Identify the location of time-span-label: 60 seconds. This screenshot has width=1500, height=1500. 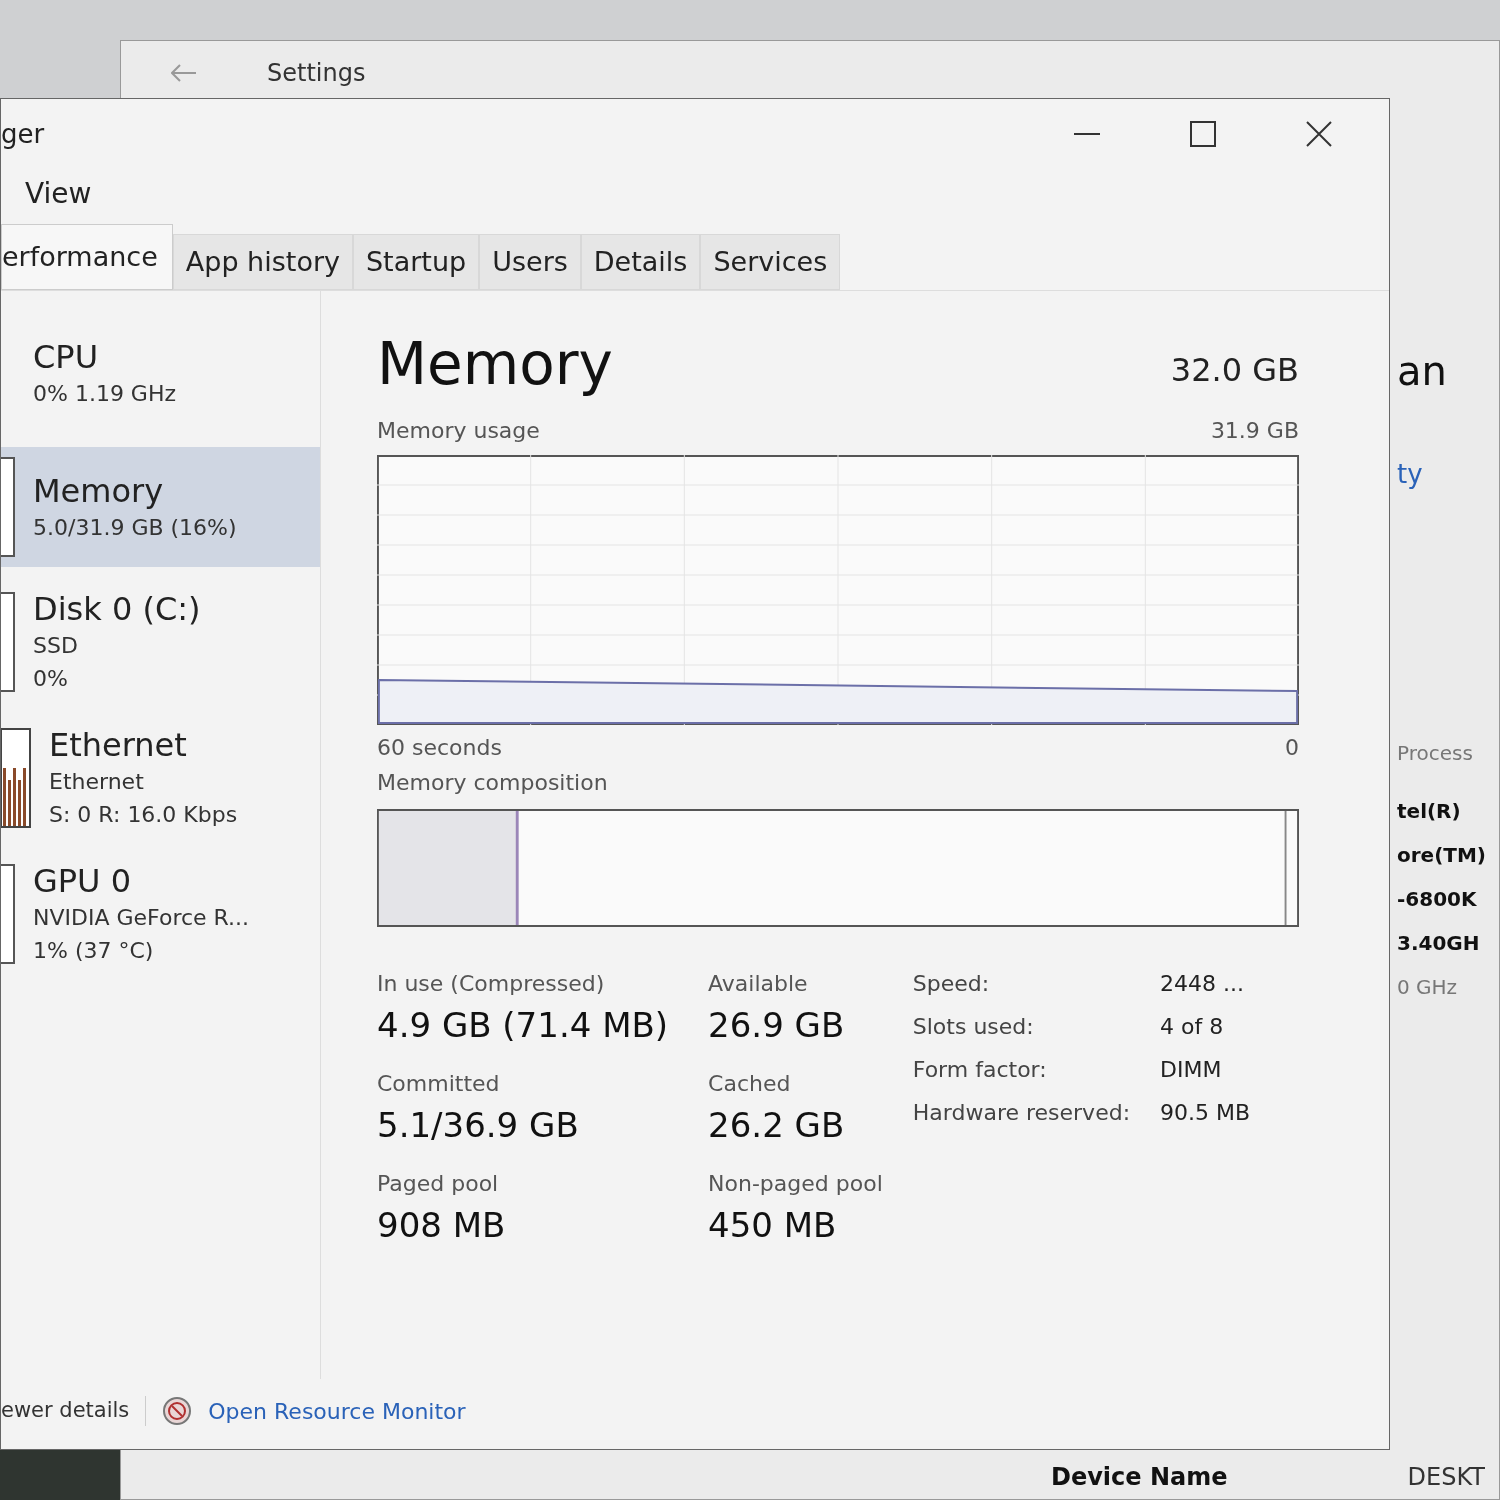
(439, 748).